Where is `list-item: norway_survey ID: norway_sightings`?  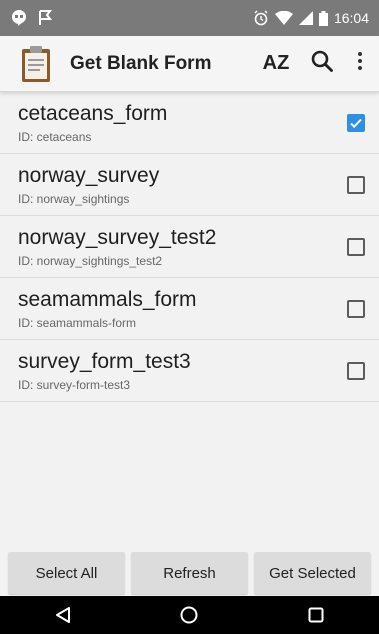
list-item: norway_survey ID: norway_sightings is located at coordinates (189, 185).